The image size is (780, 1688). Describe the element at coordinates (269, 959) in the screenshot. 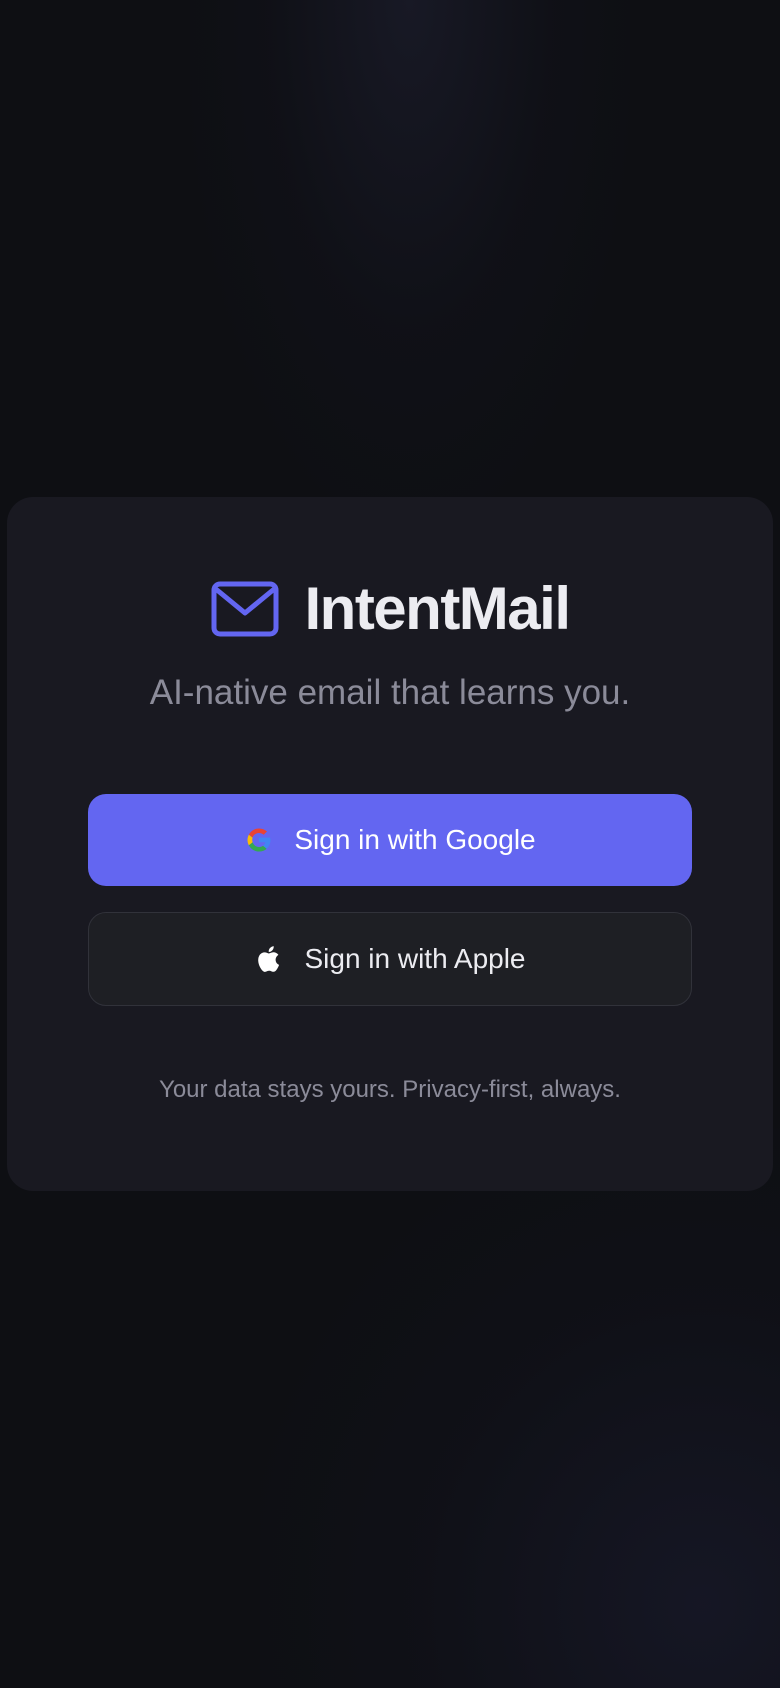

I see `apple-icon` at that location.